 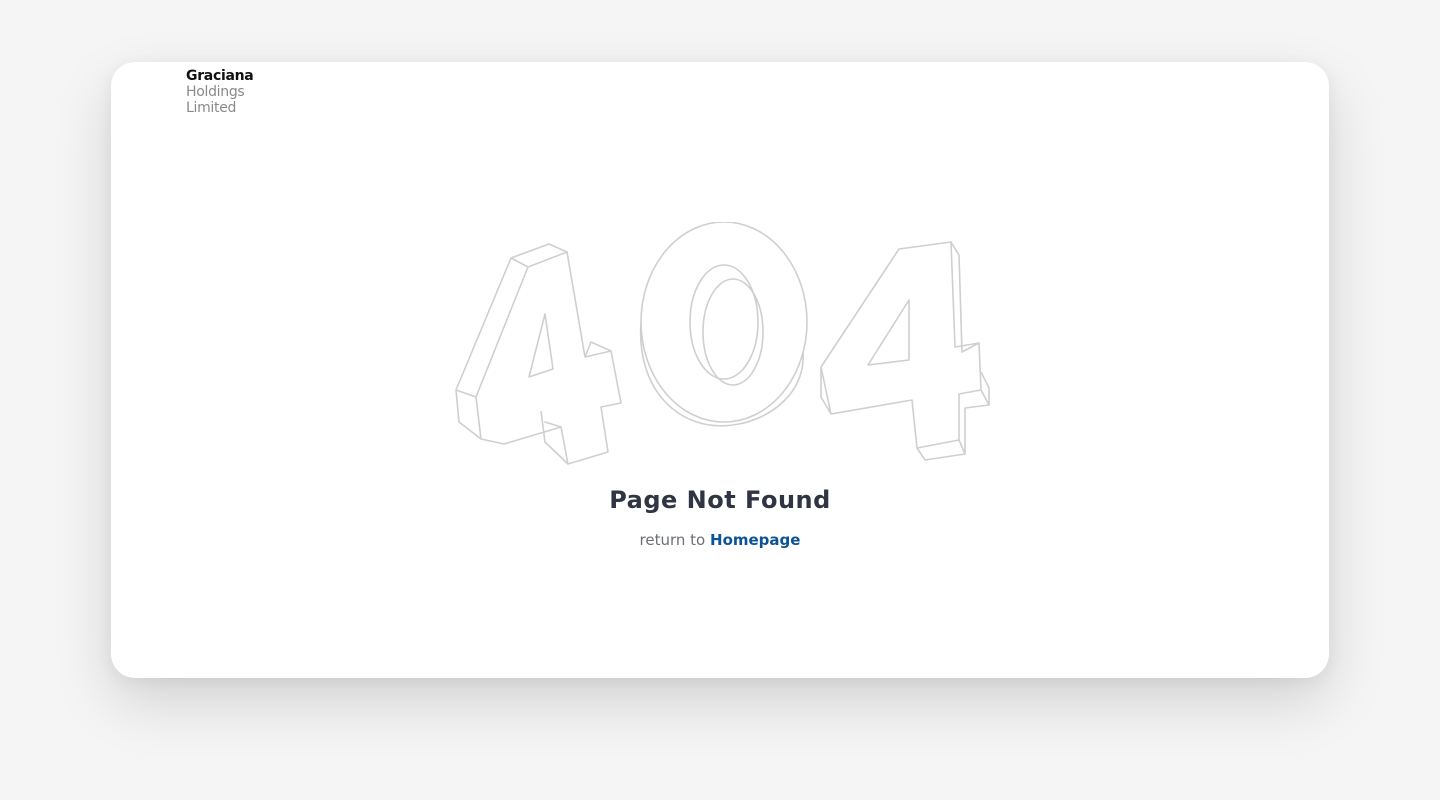 What do you see at coordinates (220, 76) in the screenshot?
I see `logo-line-1: Graciana` at bounding box center [220, 76].